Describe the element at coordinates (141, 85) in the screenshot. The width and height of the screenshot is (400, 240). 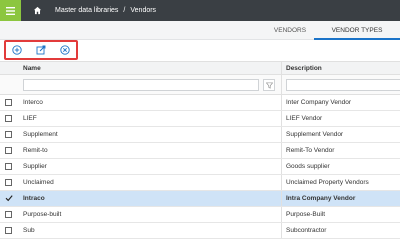
I see `name-filter-input` at that location.